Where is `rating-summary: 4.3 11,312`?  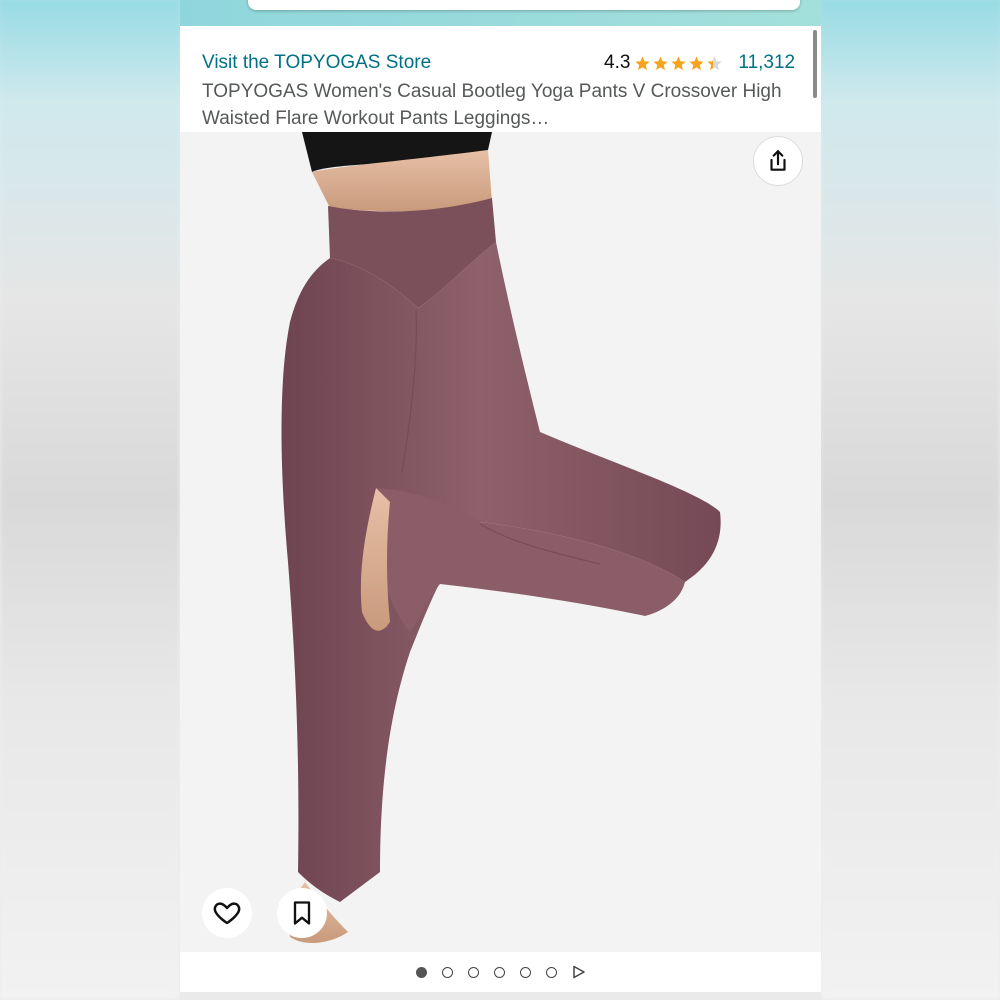 rating-summary: 4.3 11,312 is located at coordinates (699, 63).